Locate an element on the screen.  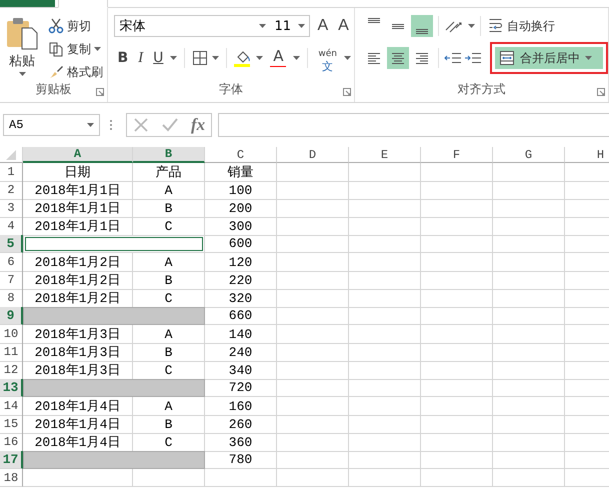
row-header: 7 is located at coordinates (11, 280).